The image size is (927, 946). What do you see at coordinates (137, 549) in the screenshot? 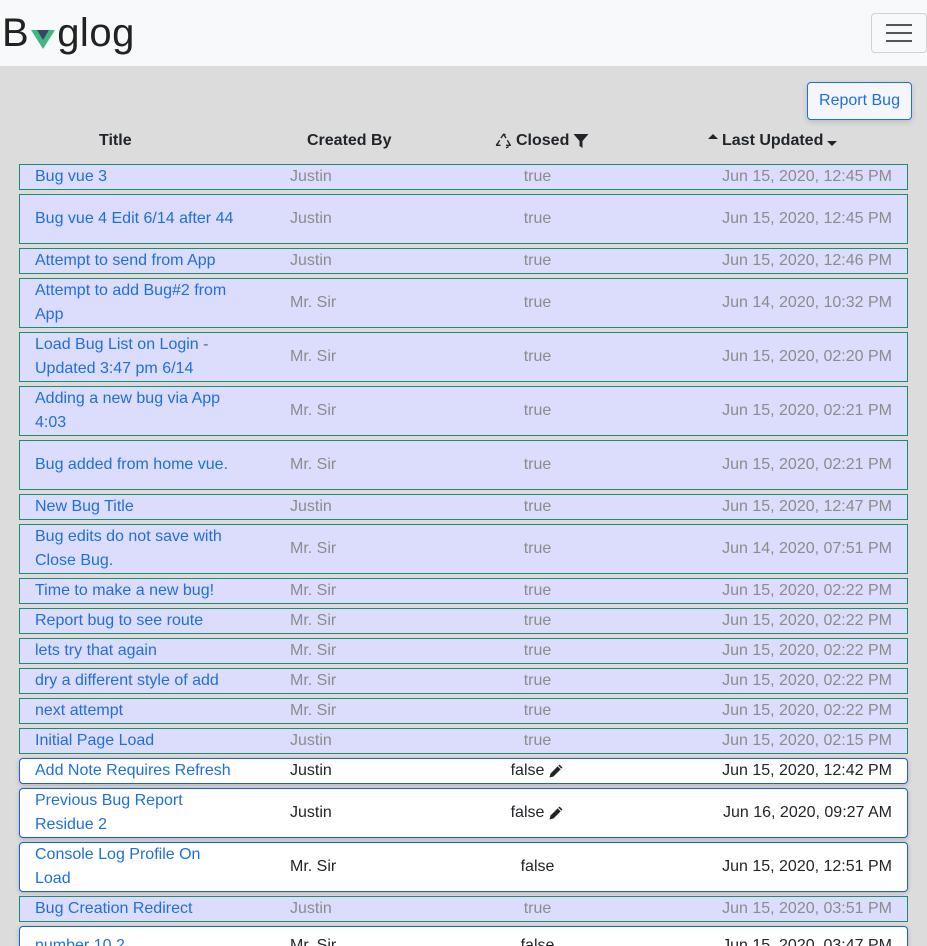
I see `bug-title-link: Bug edits do not save with Close Bug.` at bounding box center [137, 549].